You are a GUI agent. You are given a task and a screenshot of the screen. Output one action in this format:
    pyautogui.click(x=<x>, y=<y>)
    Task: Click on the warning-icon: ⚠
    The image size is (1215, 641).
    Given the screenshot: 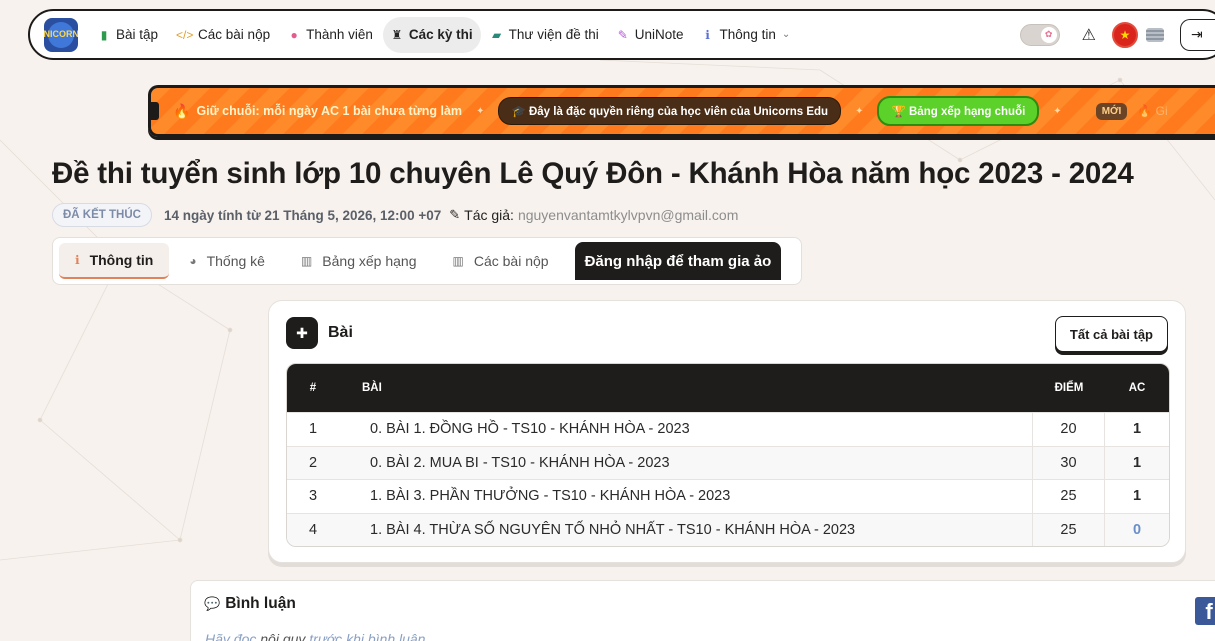 What is the action you would take?
    pyautogui.click(x=1089, y=35)
    